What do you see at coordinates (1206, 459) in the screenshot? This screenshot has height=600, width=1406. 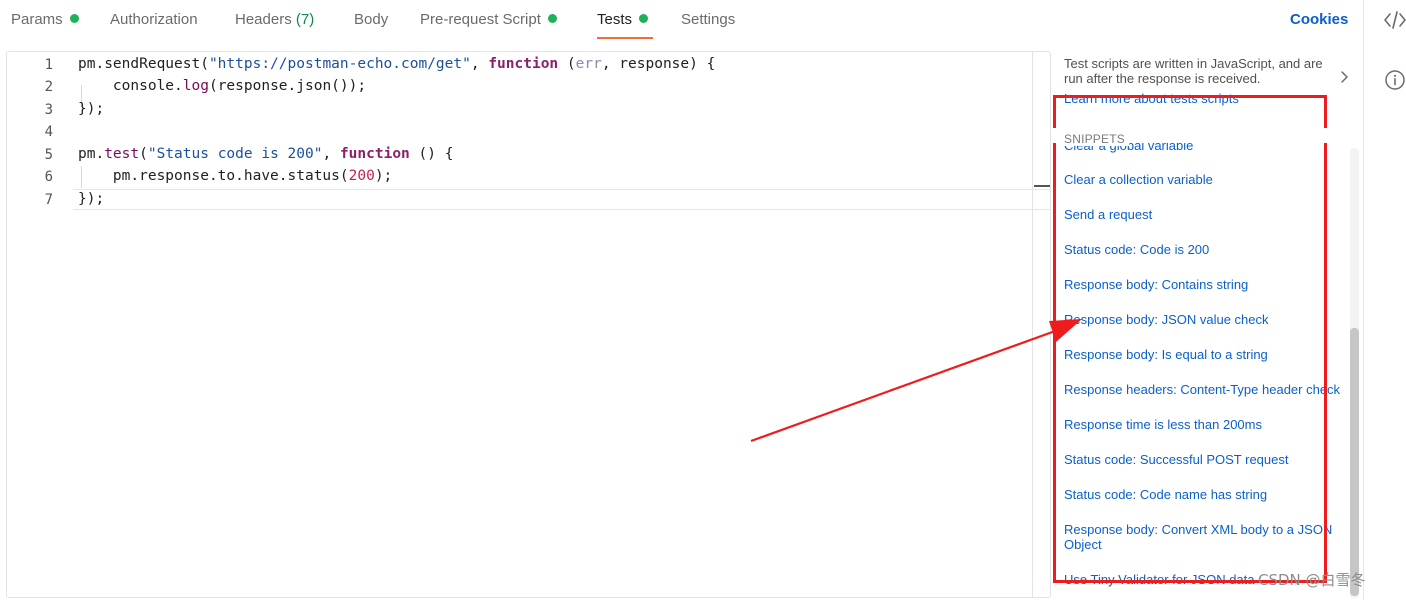 I see `snippet-item: Status code: Successful POST request` at bounding box center [1206, 459].